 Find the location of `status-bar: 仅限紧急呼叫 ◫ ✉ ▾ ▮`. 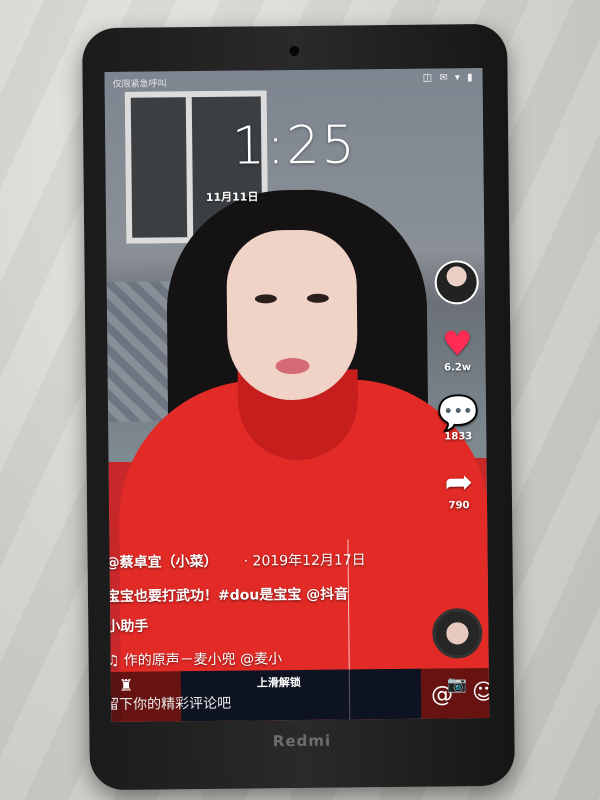

status-bar: 仅限紧急呼叫 ◫ ✉ ▾ ▮ is located at coordinates (293, 81).